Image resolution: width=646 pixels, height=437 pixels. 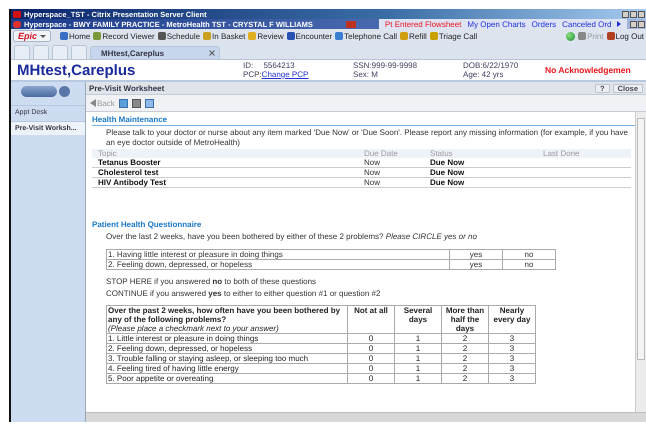 I want to click on table-cell: 1. Having little interest or pleasure in doing things, so click(x=278, y=255).